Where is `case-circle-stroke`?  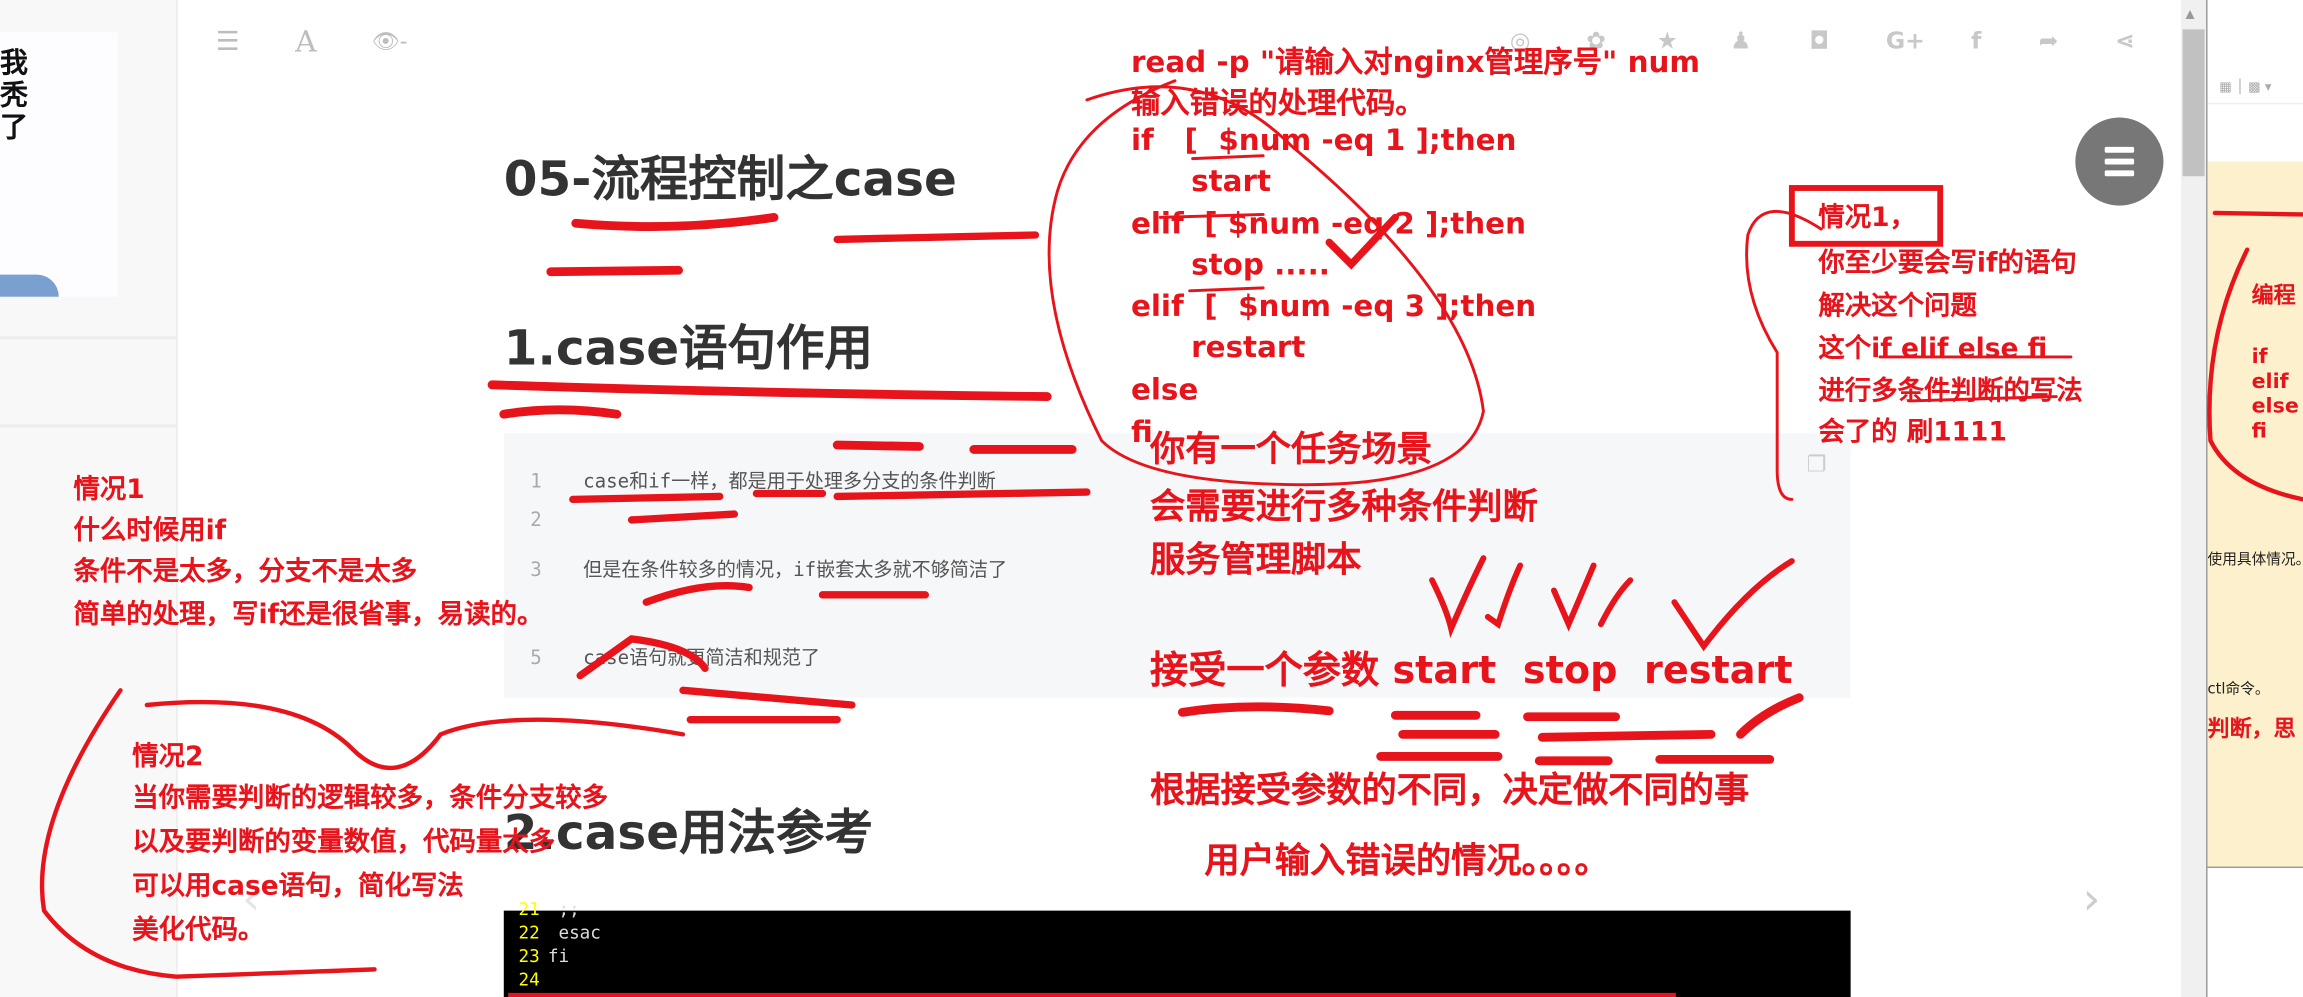
case-circle-stroke is located at coordinates (1266, 283).